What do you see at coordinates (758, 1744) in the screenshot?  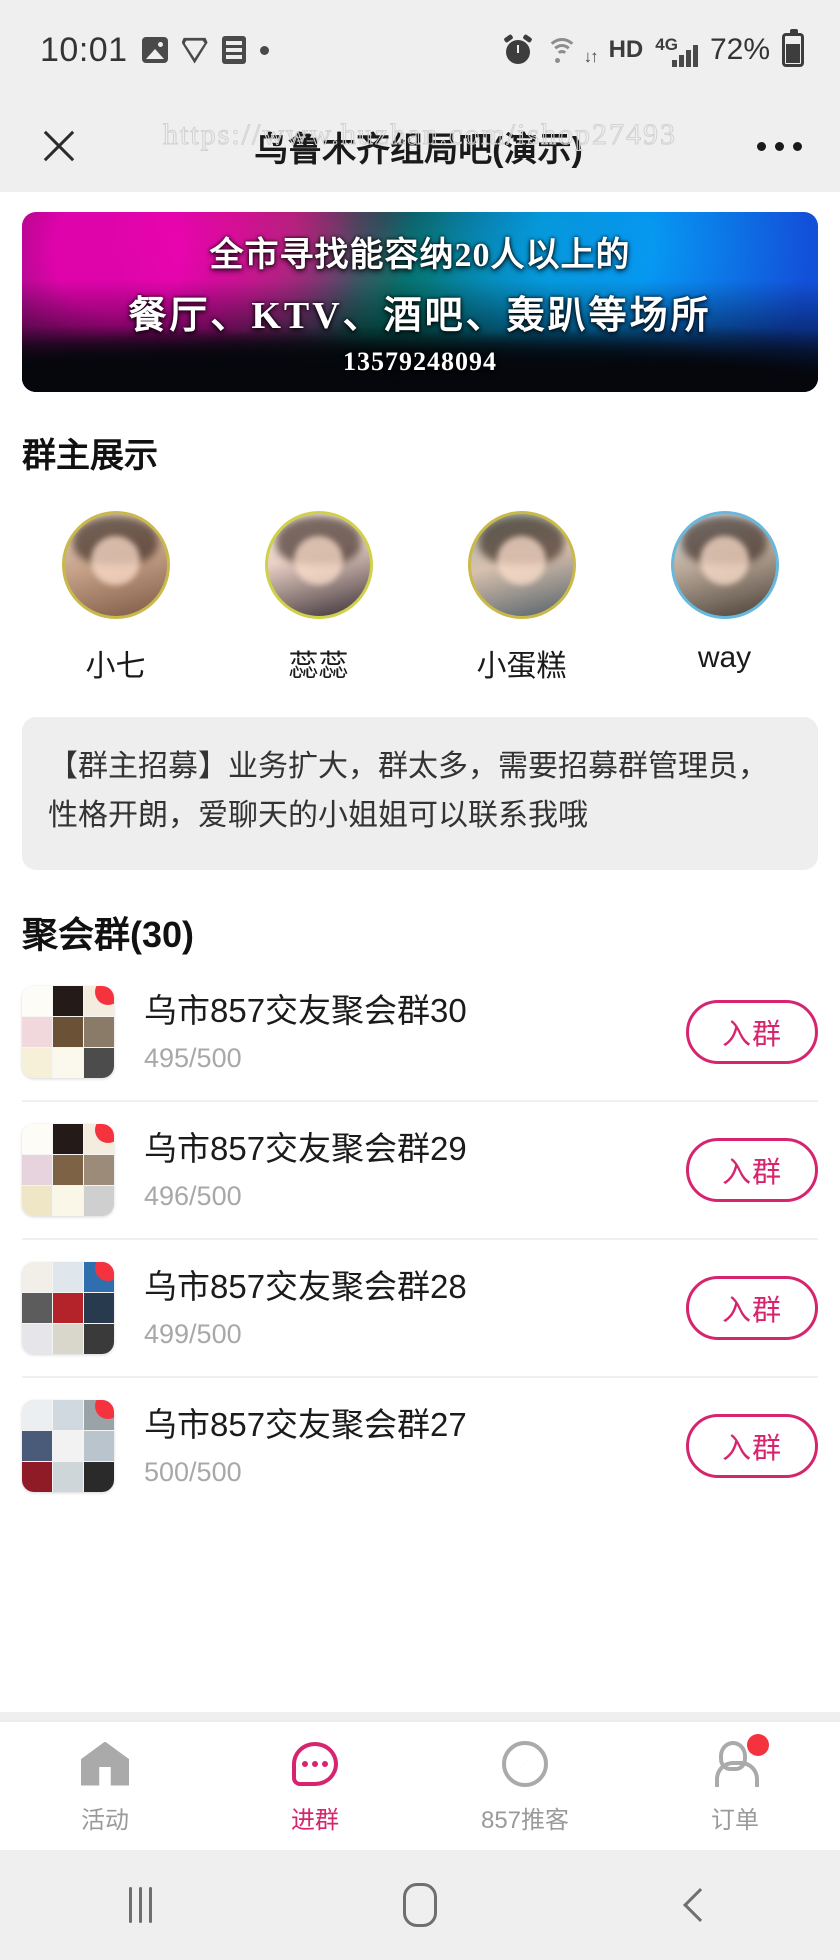 I see `notification-badge` at bounding box center [758, 1744].